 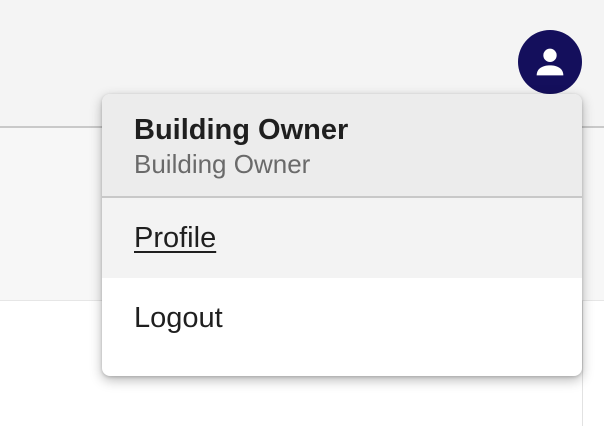 I want to click on person-icon, so click(x=550, y=62).